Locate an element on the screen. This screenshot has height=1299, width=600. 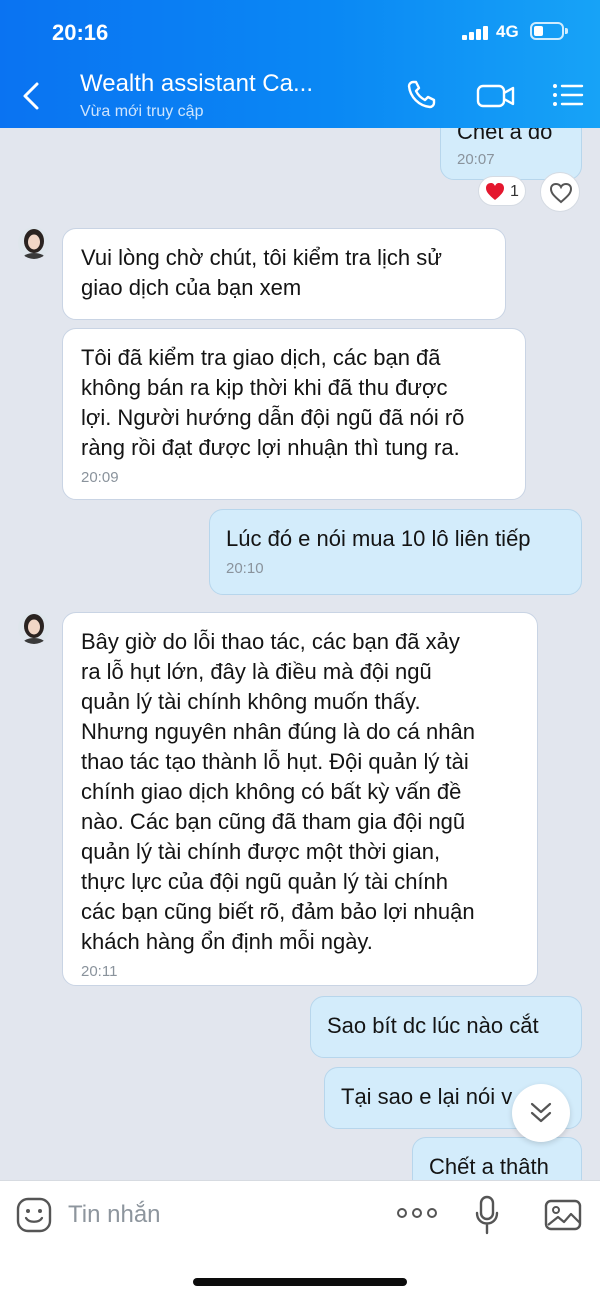
signal-icon is located at coordinates (476, 33).